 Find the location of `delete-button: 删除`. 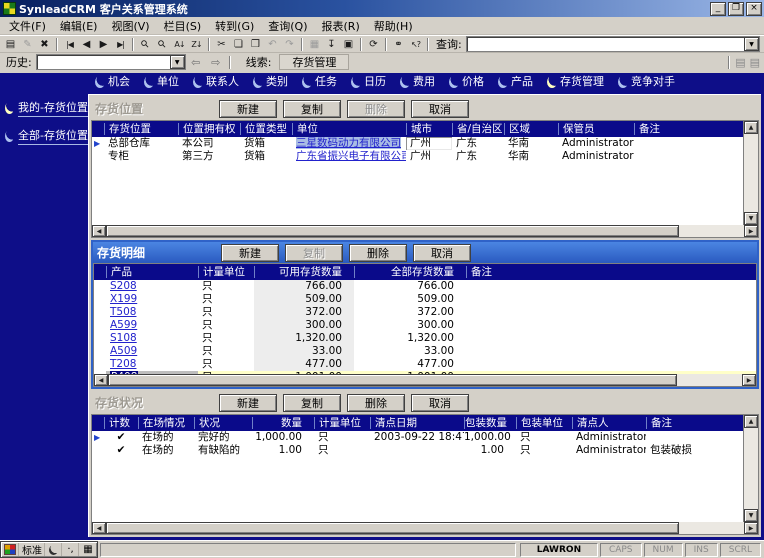

delete-button: 删除 is located at coordinates (378, 252).